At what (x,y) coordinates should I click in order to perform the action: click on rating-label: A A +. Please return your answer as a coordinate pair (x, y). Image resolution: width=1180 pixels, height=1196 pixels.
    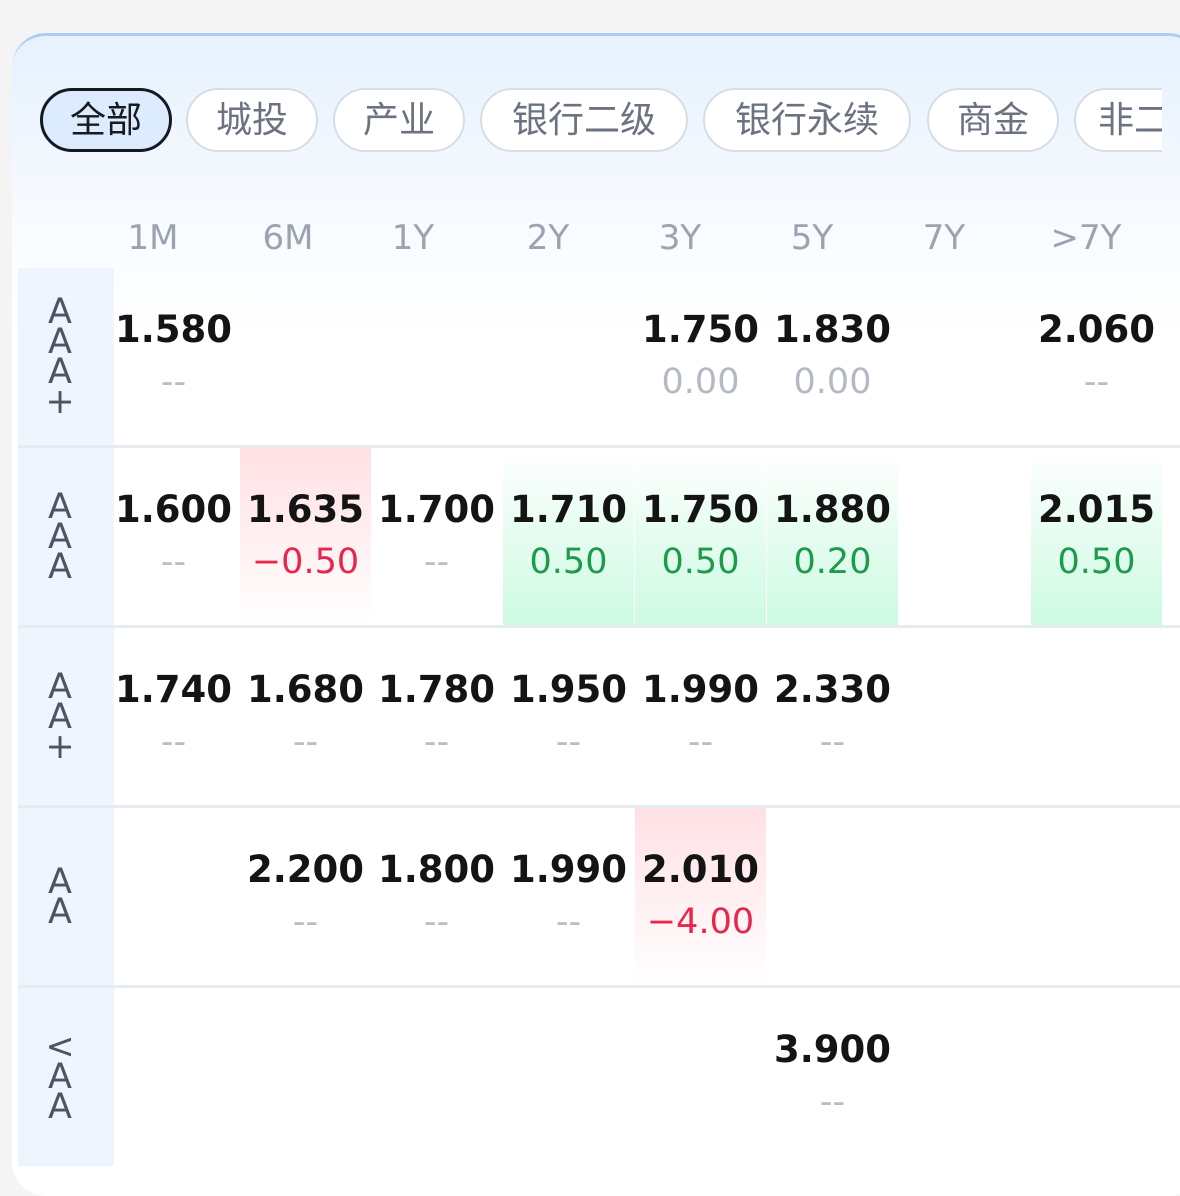
    Looking at the image, I should click on (66, 717).